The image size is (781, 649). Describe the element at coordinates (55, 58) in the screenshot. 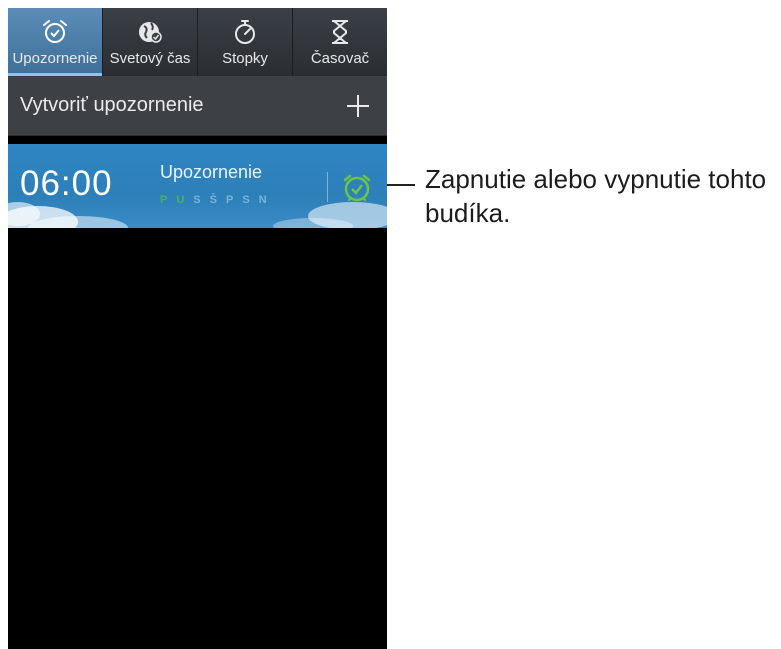

I see `tab-label: Upozornenie` at that location.